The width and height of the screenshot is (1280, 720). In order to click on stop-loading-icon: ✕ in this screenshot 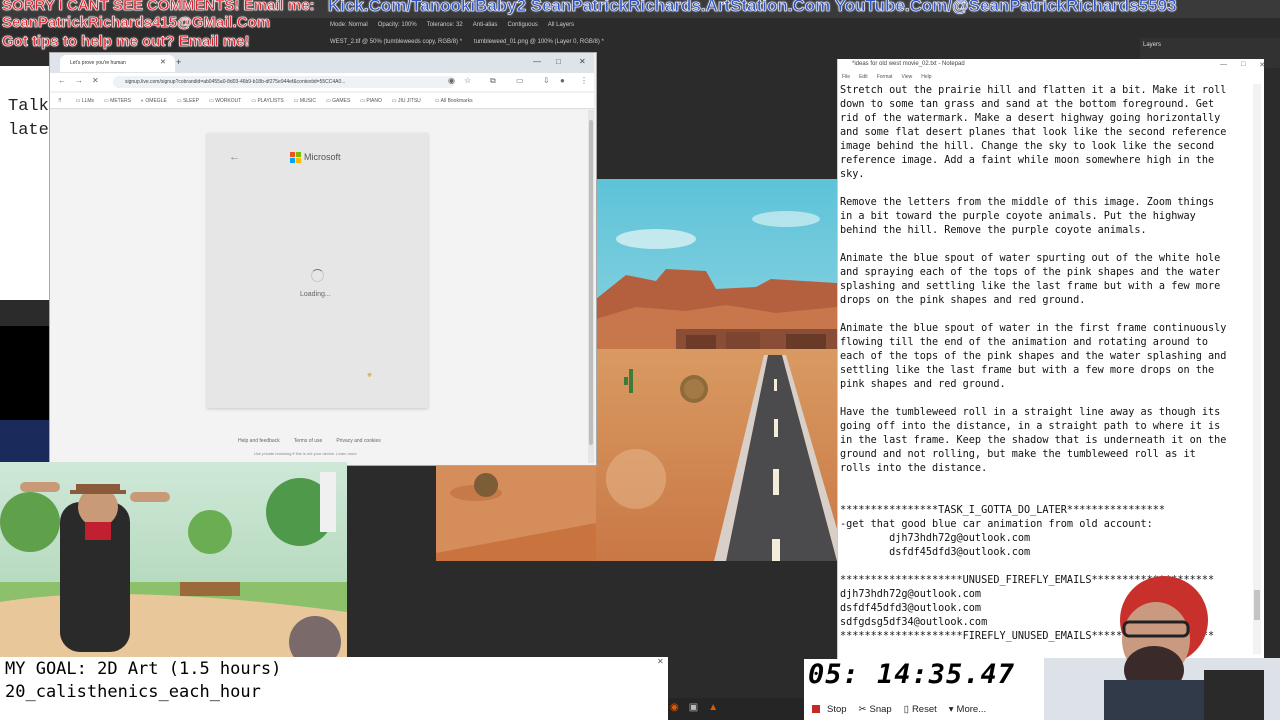, I will do `click(95, 80)`.